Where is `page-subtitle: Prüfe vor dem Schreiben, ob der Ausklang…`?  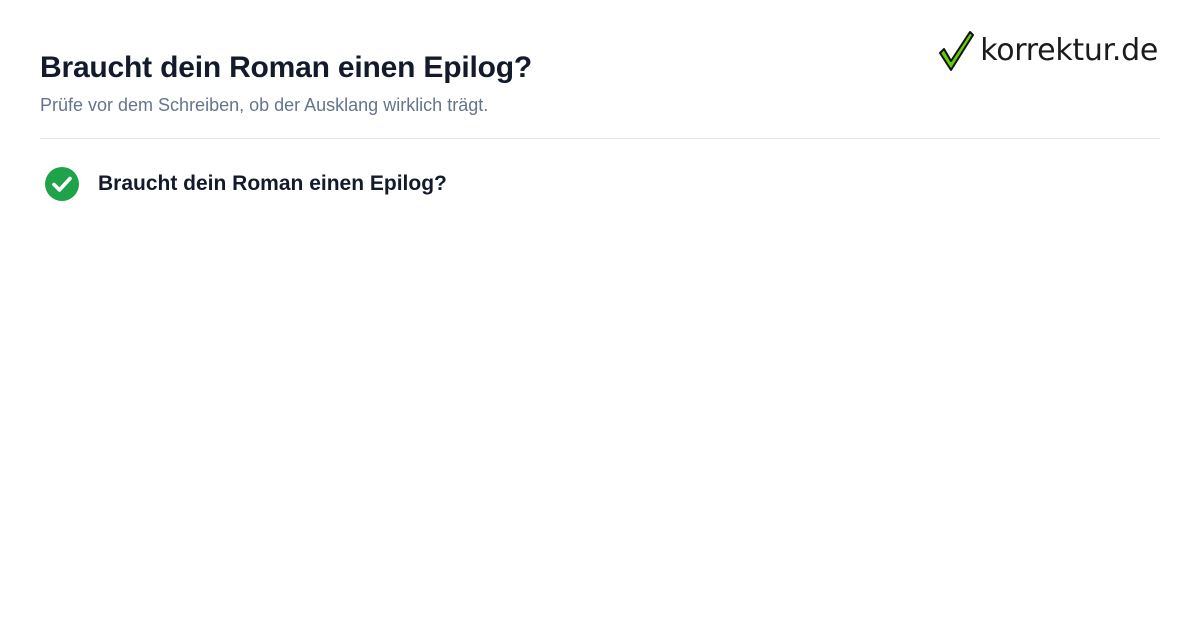 page-subtitle: Prüfe vor dem Schreiben, ob der Ausklang… is located at coordinates (264, 105).